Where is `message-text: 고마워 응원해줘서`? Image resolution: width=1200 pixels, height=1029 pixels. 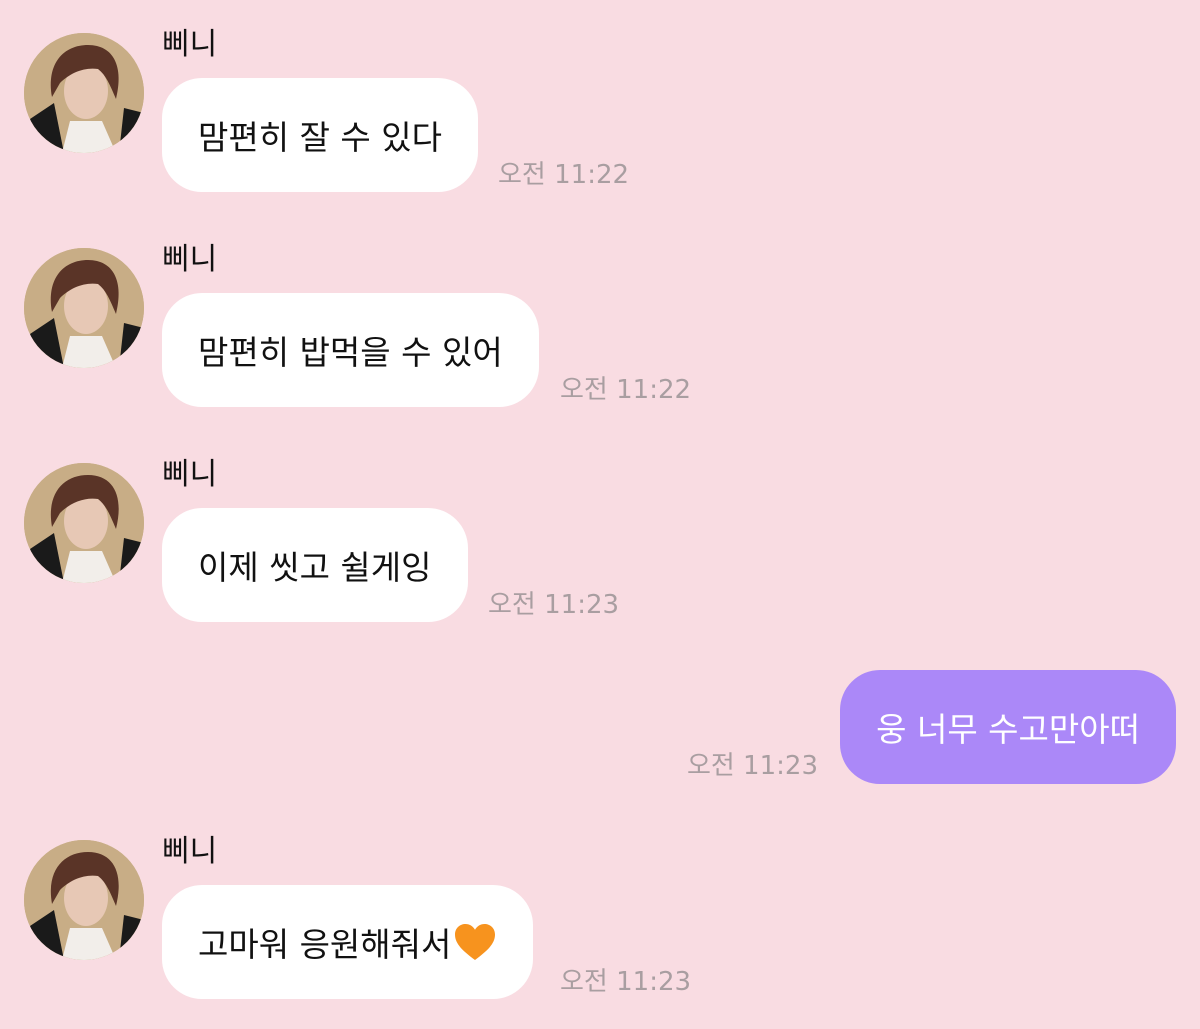 message-text: 고마워 응원해줘서 is located at coordinates (325, 944).